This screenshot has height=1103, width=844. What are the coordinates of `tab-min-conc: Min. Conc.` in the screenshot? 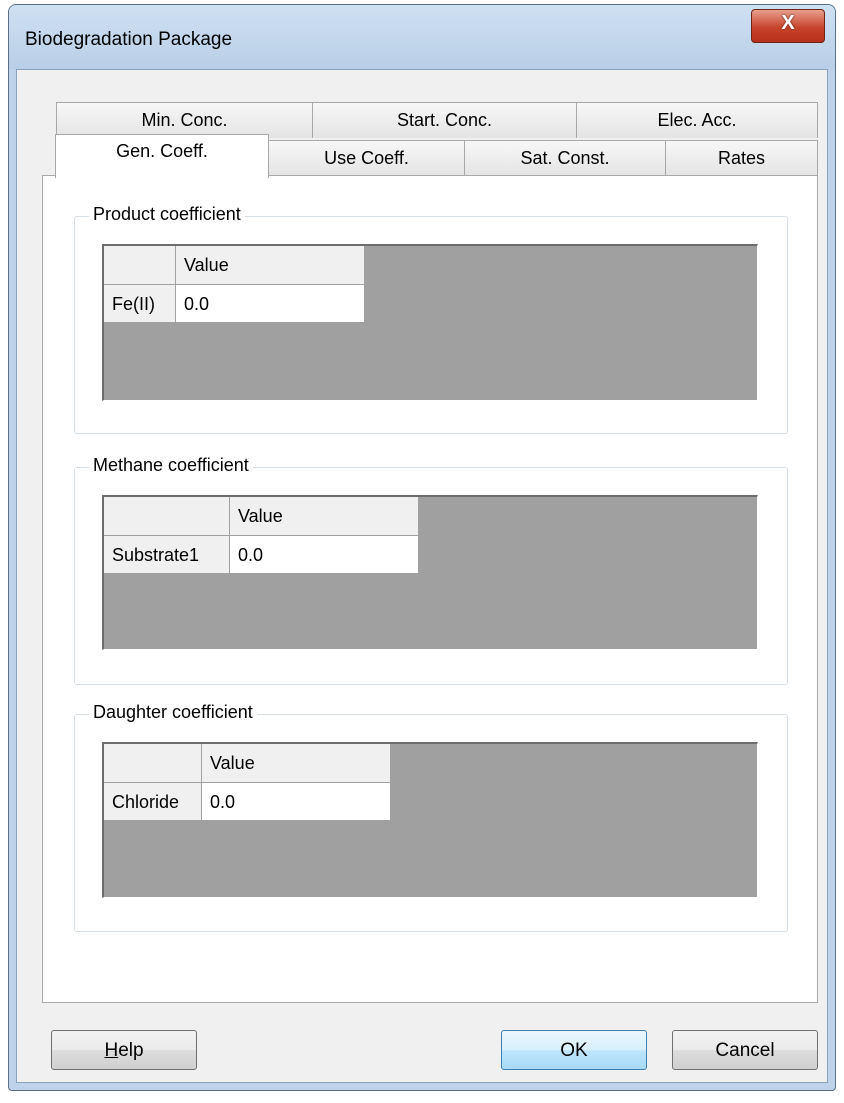 It's located at (184, 120).